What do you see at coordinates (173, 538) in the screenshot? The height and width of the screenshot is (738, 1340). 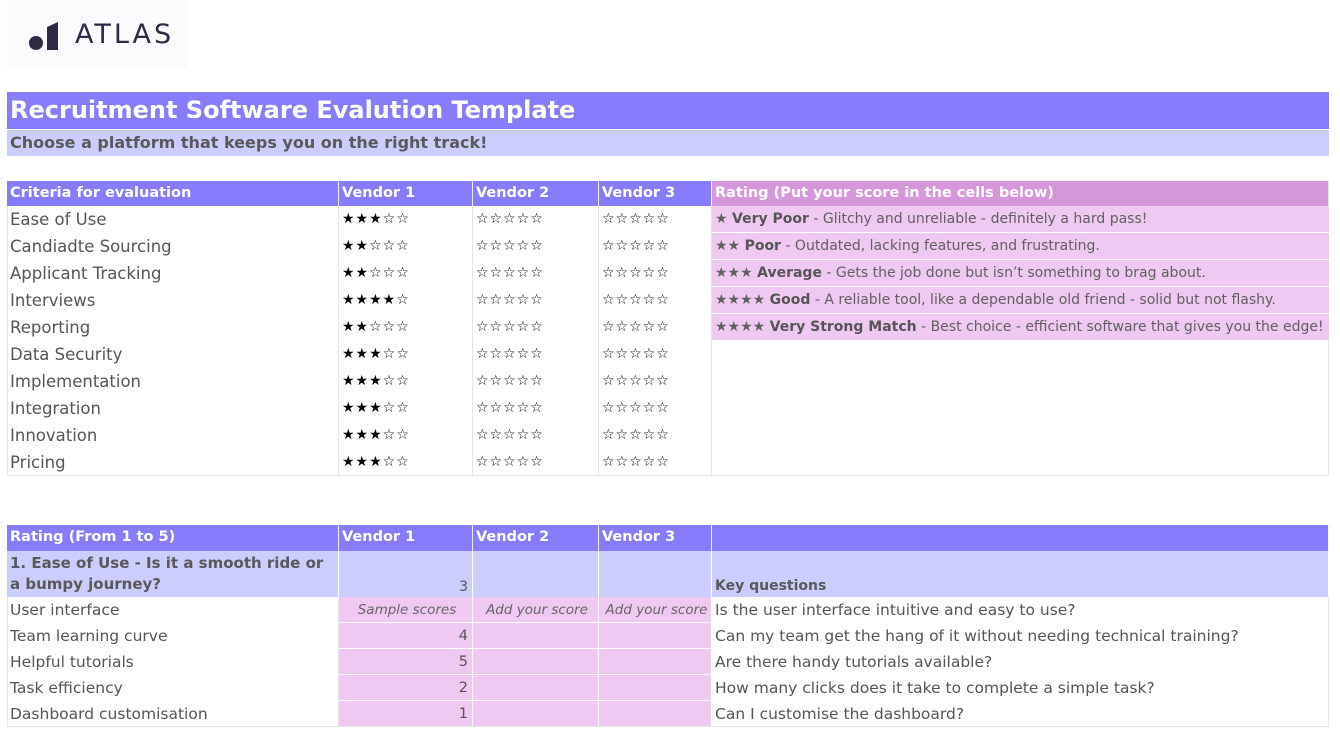 I see `rating-scale-header: Rating (From 1 to 5)` at bounding box center [173, 538].